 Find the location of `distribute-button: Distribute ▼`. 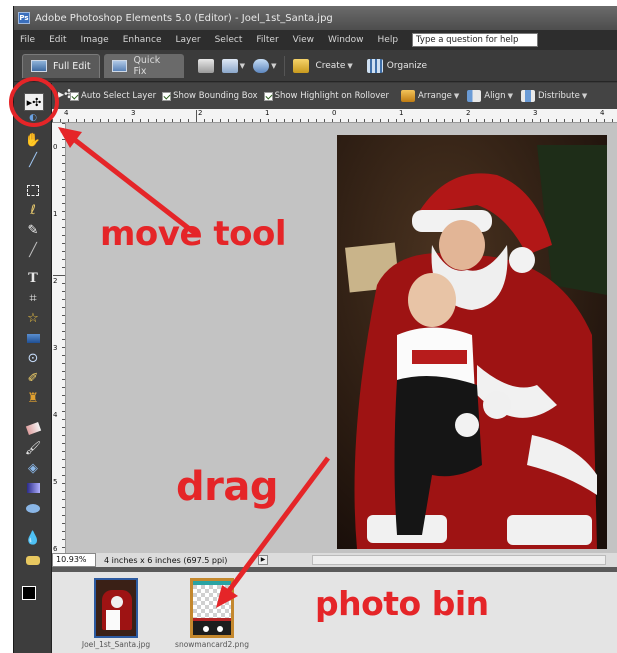

distribute-button: Distribute ▼ is located at coordinates (553, 96).